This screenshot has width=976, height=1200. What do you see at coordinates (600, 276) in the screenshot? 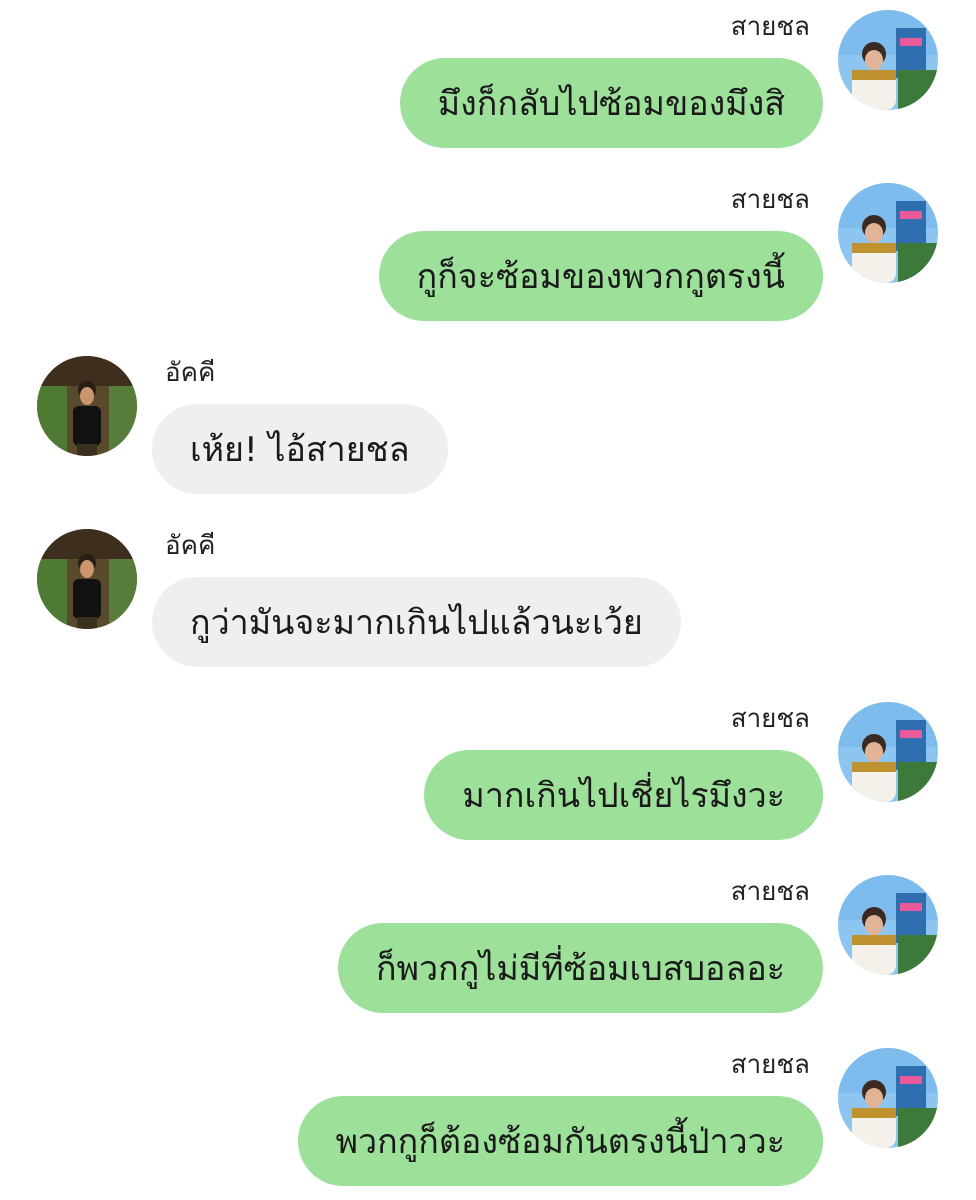
I see `message-bubble: กูก็จะซ้อมของพวกกูตรงนี้` at bounding box center [600, 276].